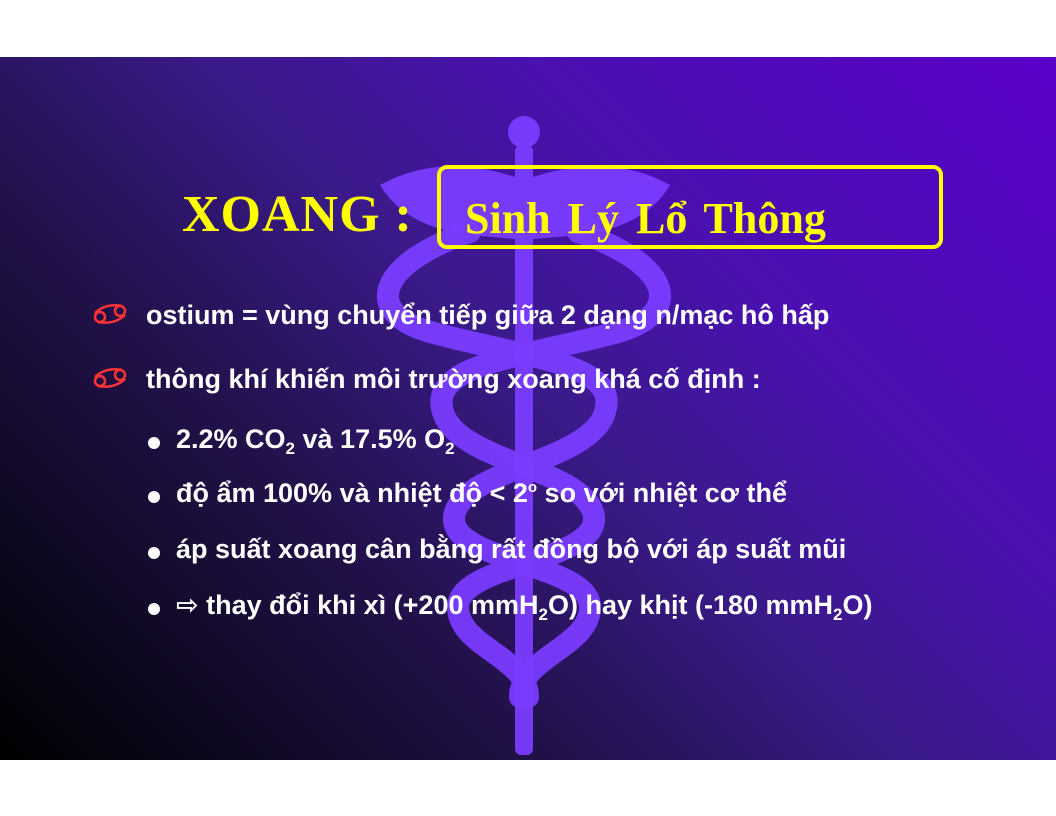 The image size is (1056, 816). Describe the element at coordinates (297, 214) in the screenshot. I see `slide-title: XOANG :` at that location.